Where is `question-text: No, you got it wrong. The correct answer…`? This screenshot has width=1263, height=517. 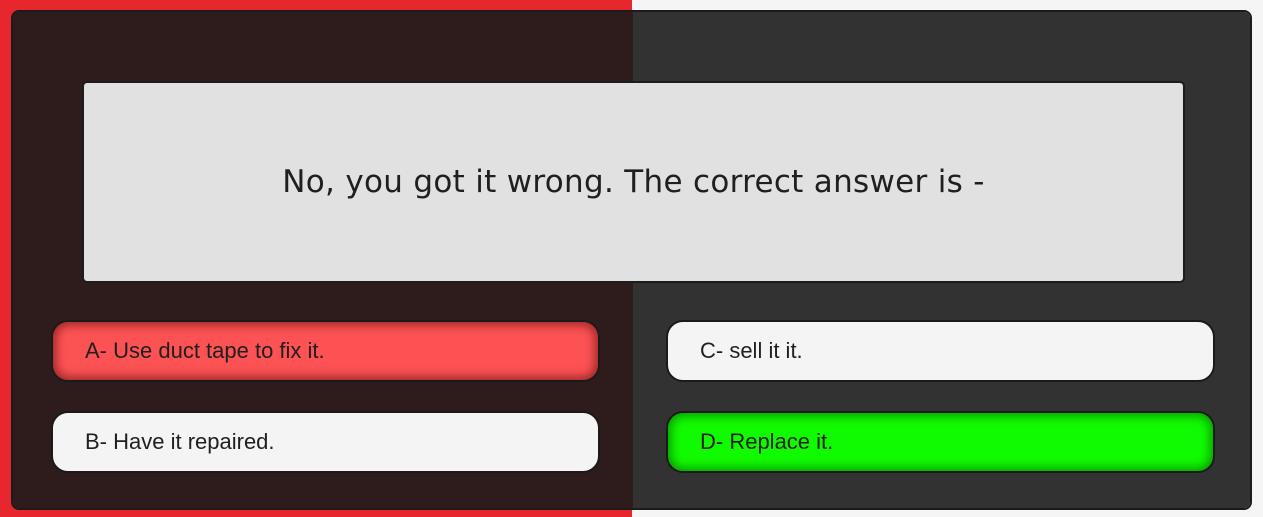
question-text: No, you got it wrong. The correct answer… is located at coordinates (633, 182).